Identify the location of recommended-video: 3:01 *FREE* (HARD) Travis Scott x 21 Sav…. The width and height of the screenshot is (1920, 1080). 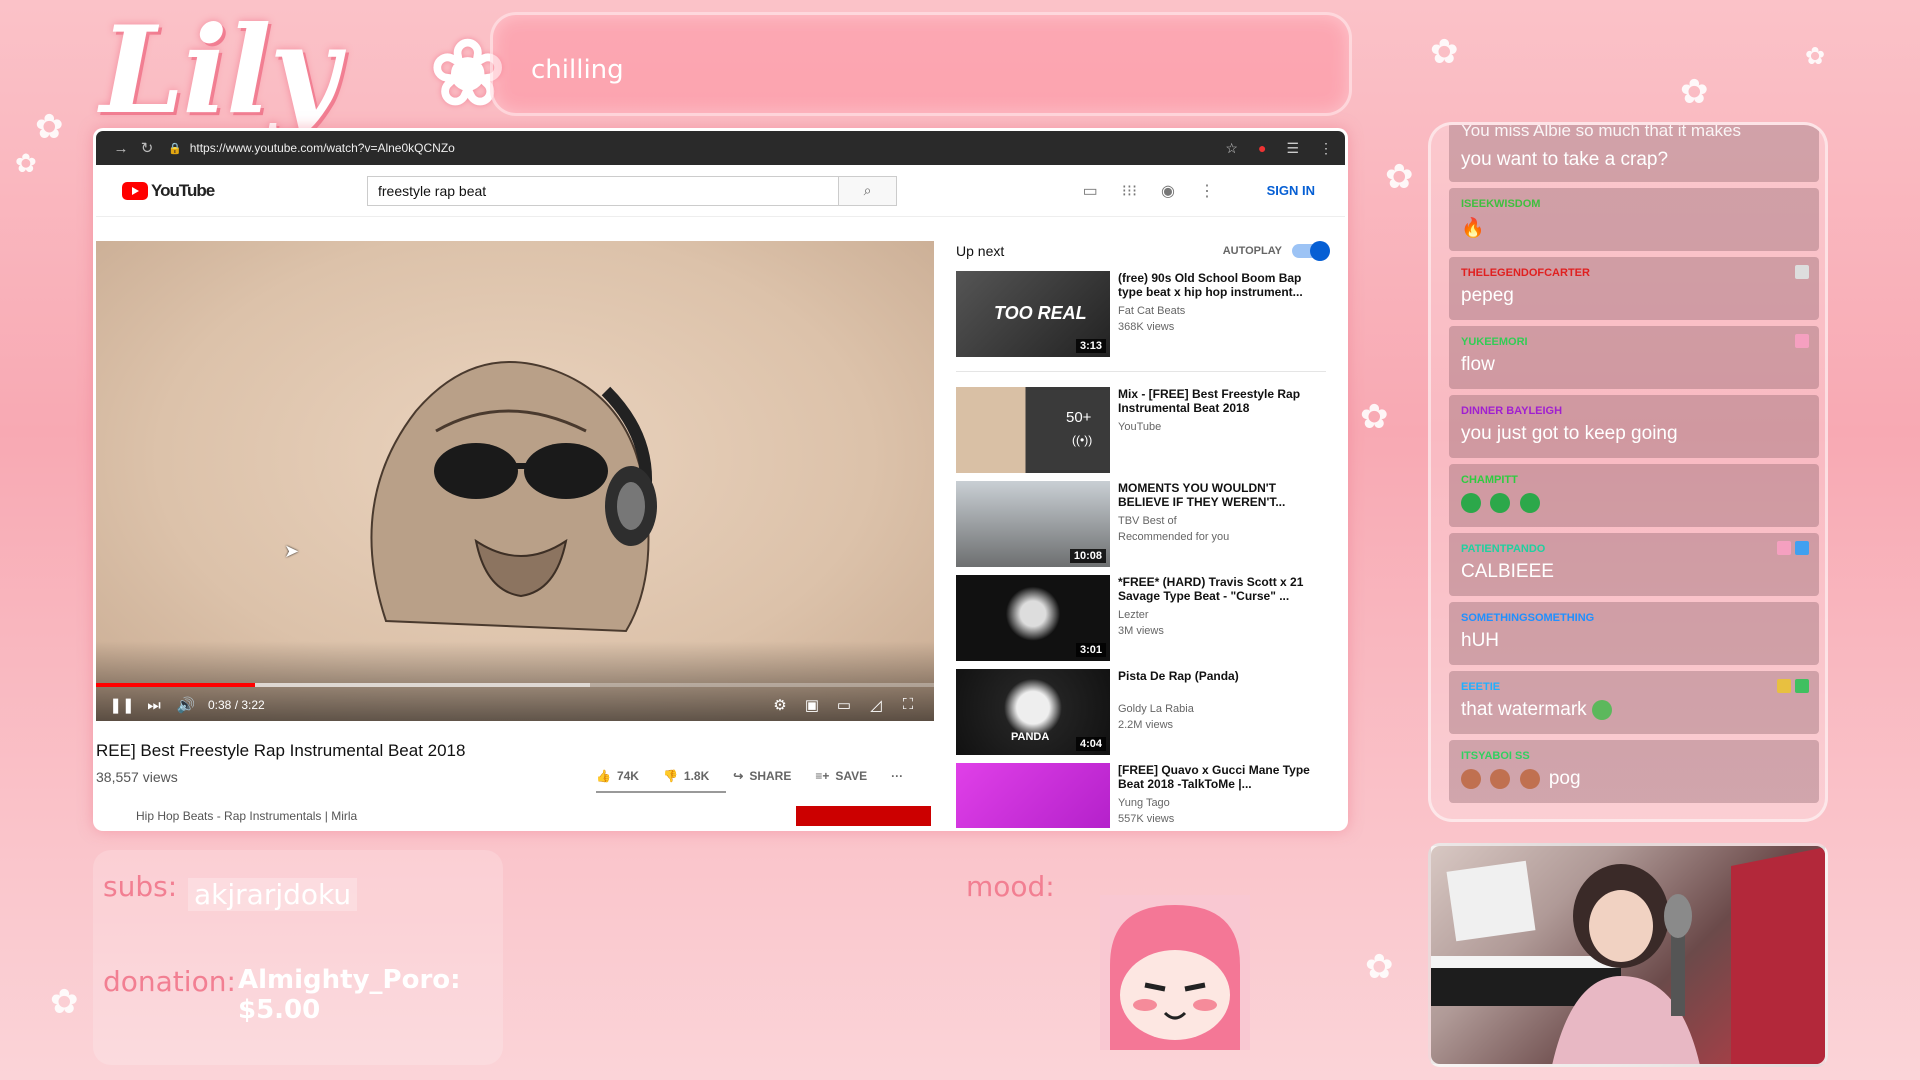
(1141, 619).